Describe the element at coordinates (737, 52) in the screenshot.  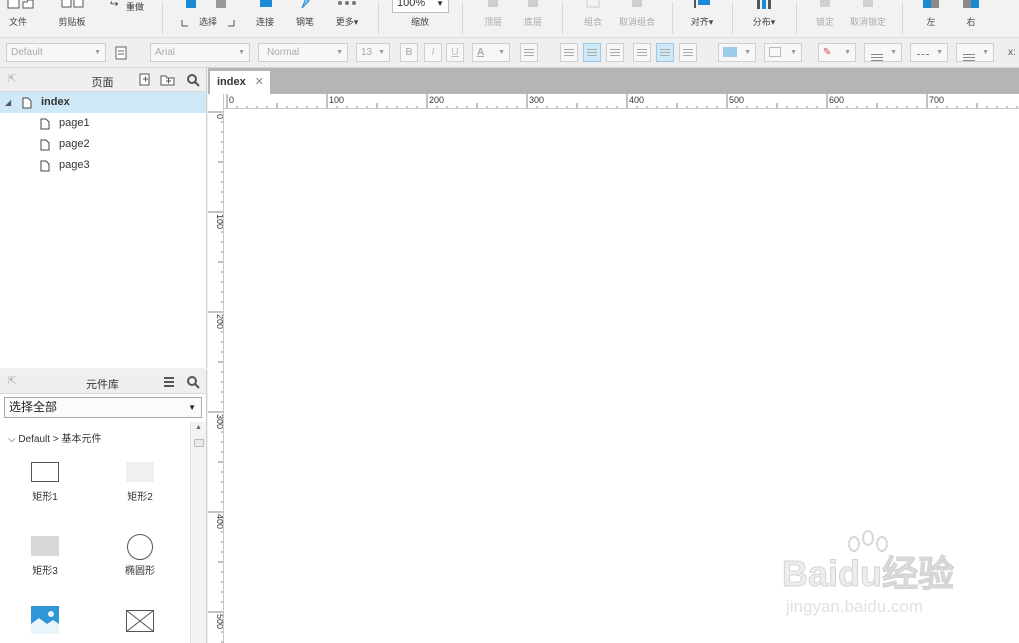
I see `fill-color-select: ▼` at that location.